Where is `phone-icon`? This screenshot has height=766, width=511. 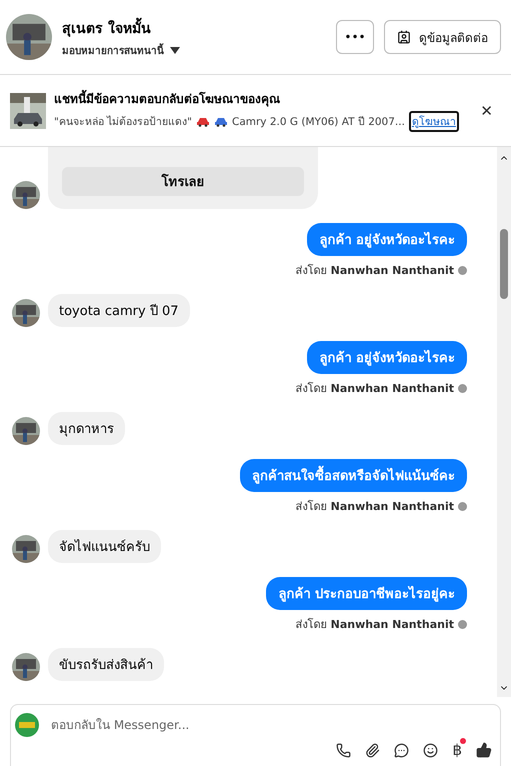 phone-icon is located at coordinates (344, 750).